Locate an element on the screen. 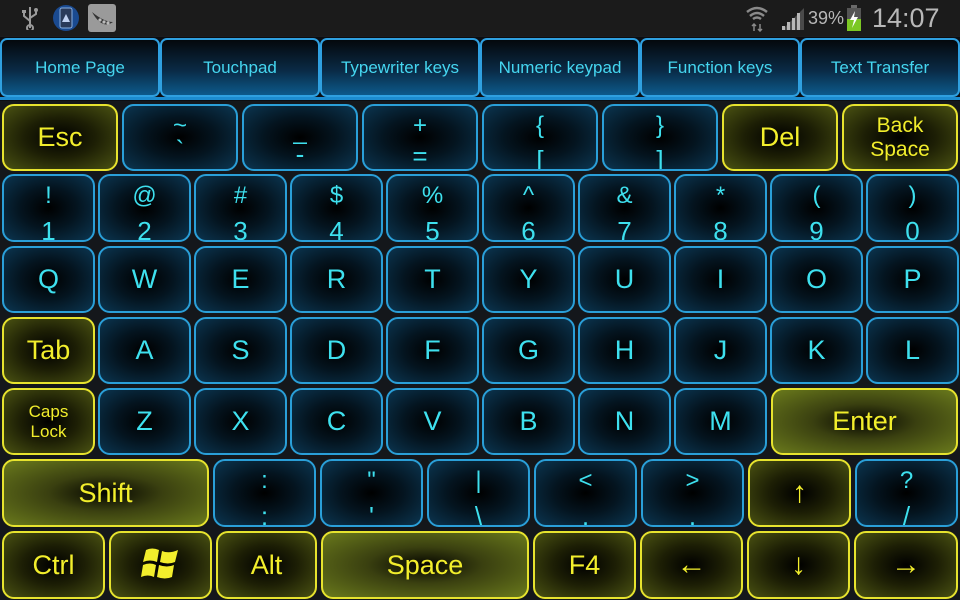 The height and width of the screenshot is (600, 960). key-label: A is located at coordinates (144, 350).